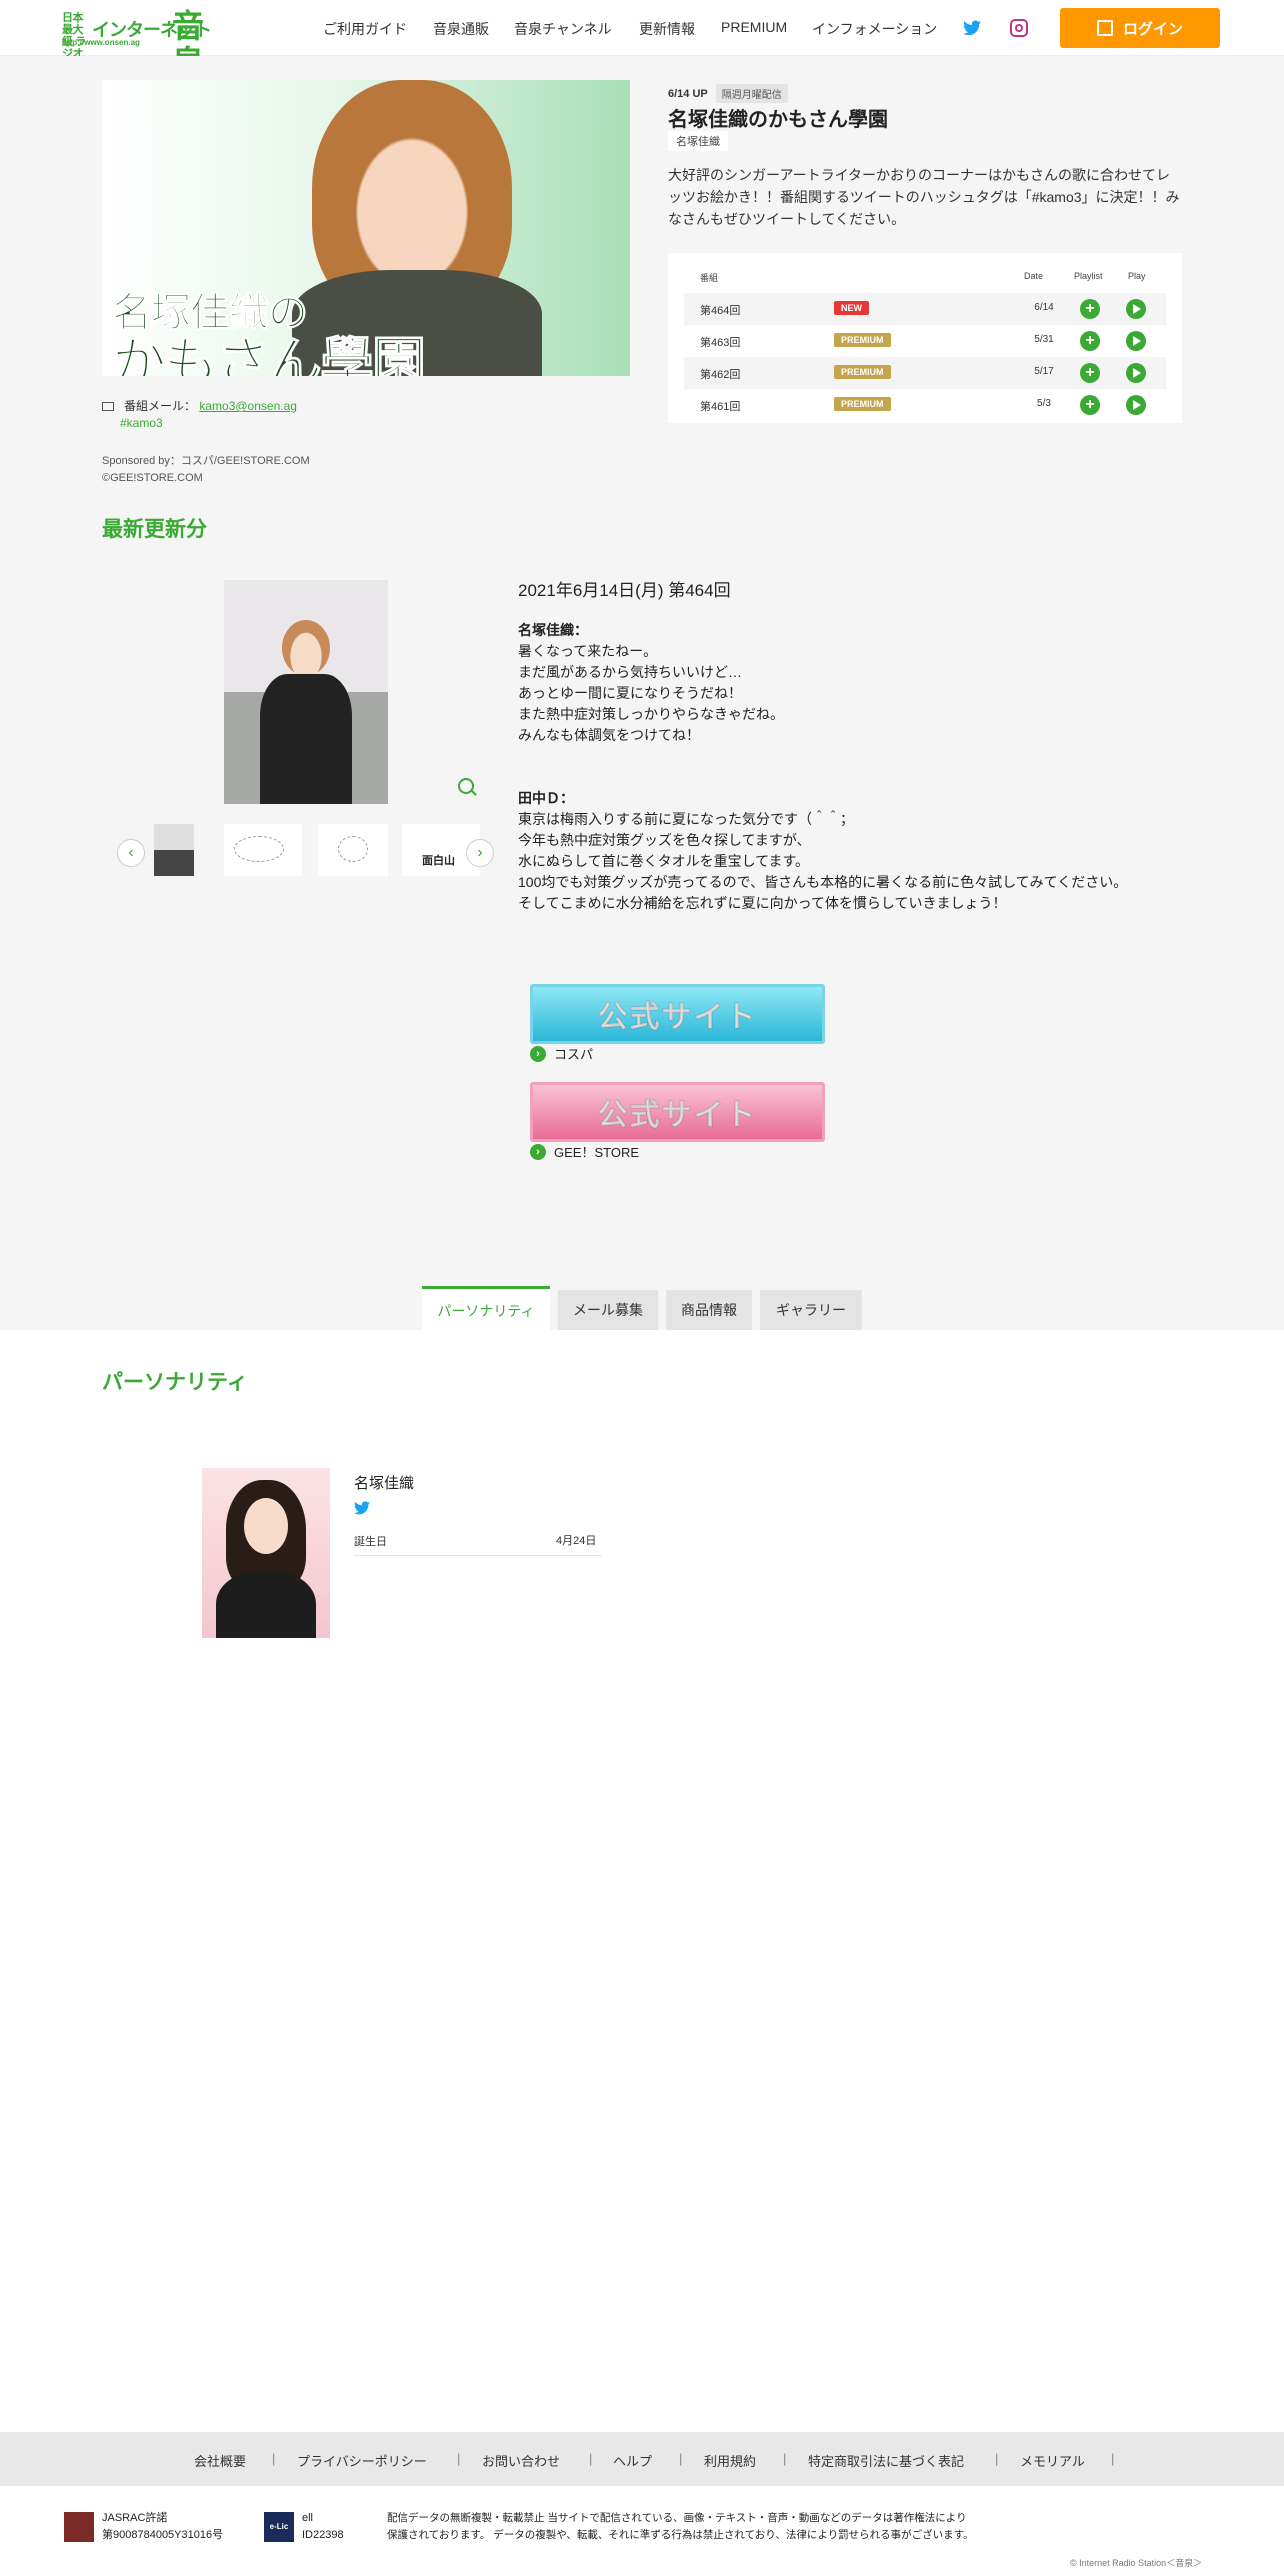  I want to click on jasrac-info: JASRAC許諾 第9008784005Y31016号, so click(162, 2527).